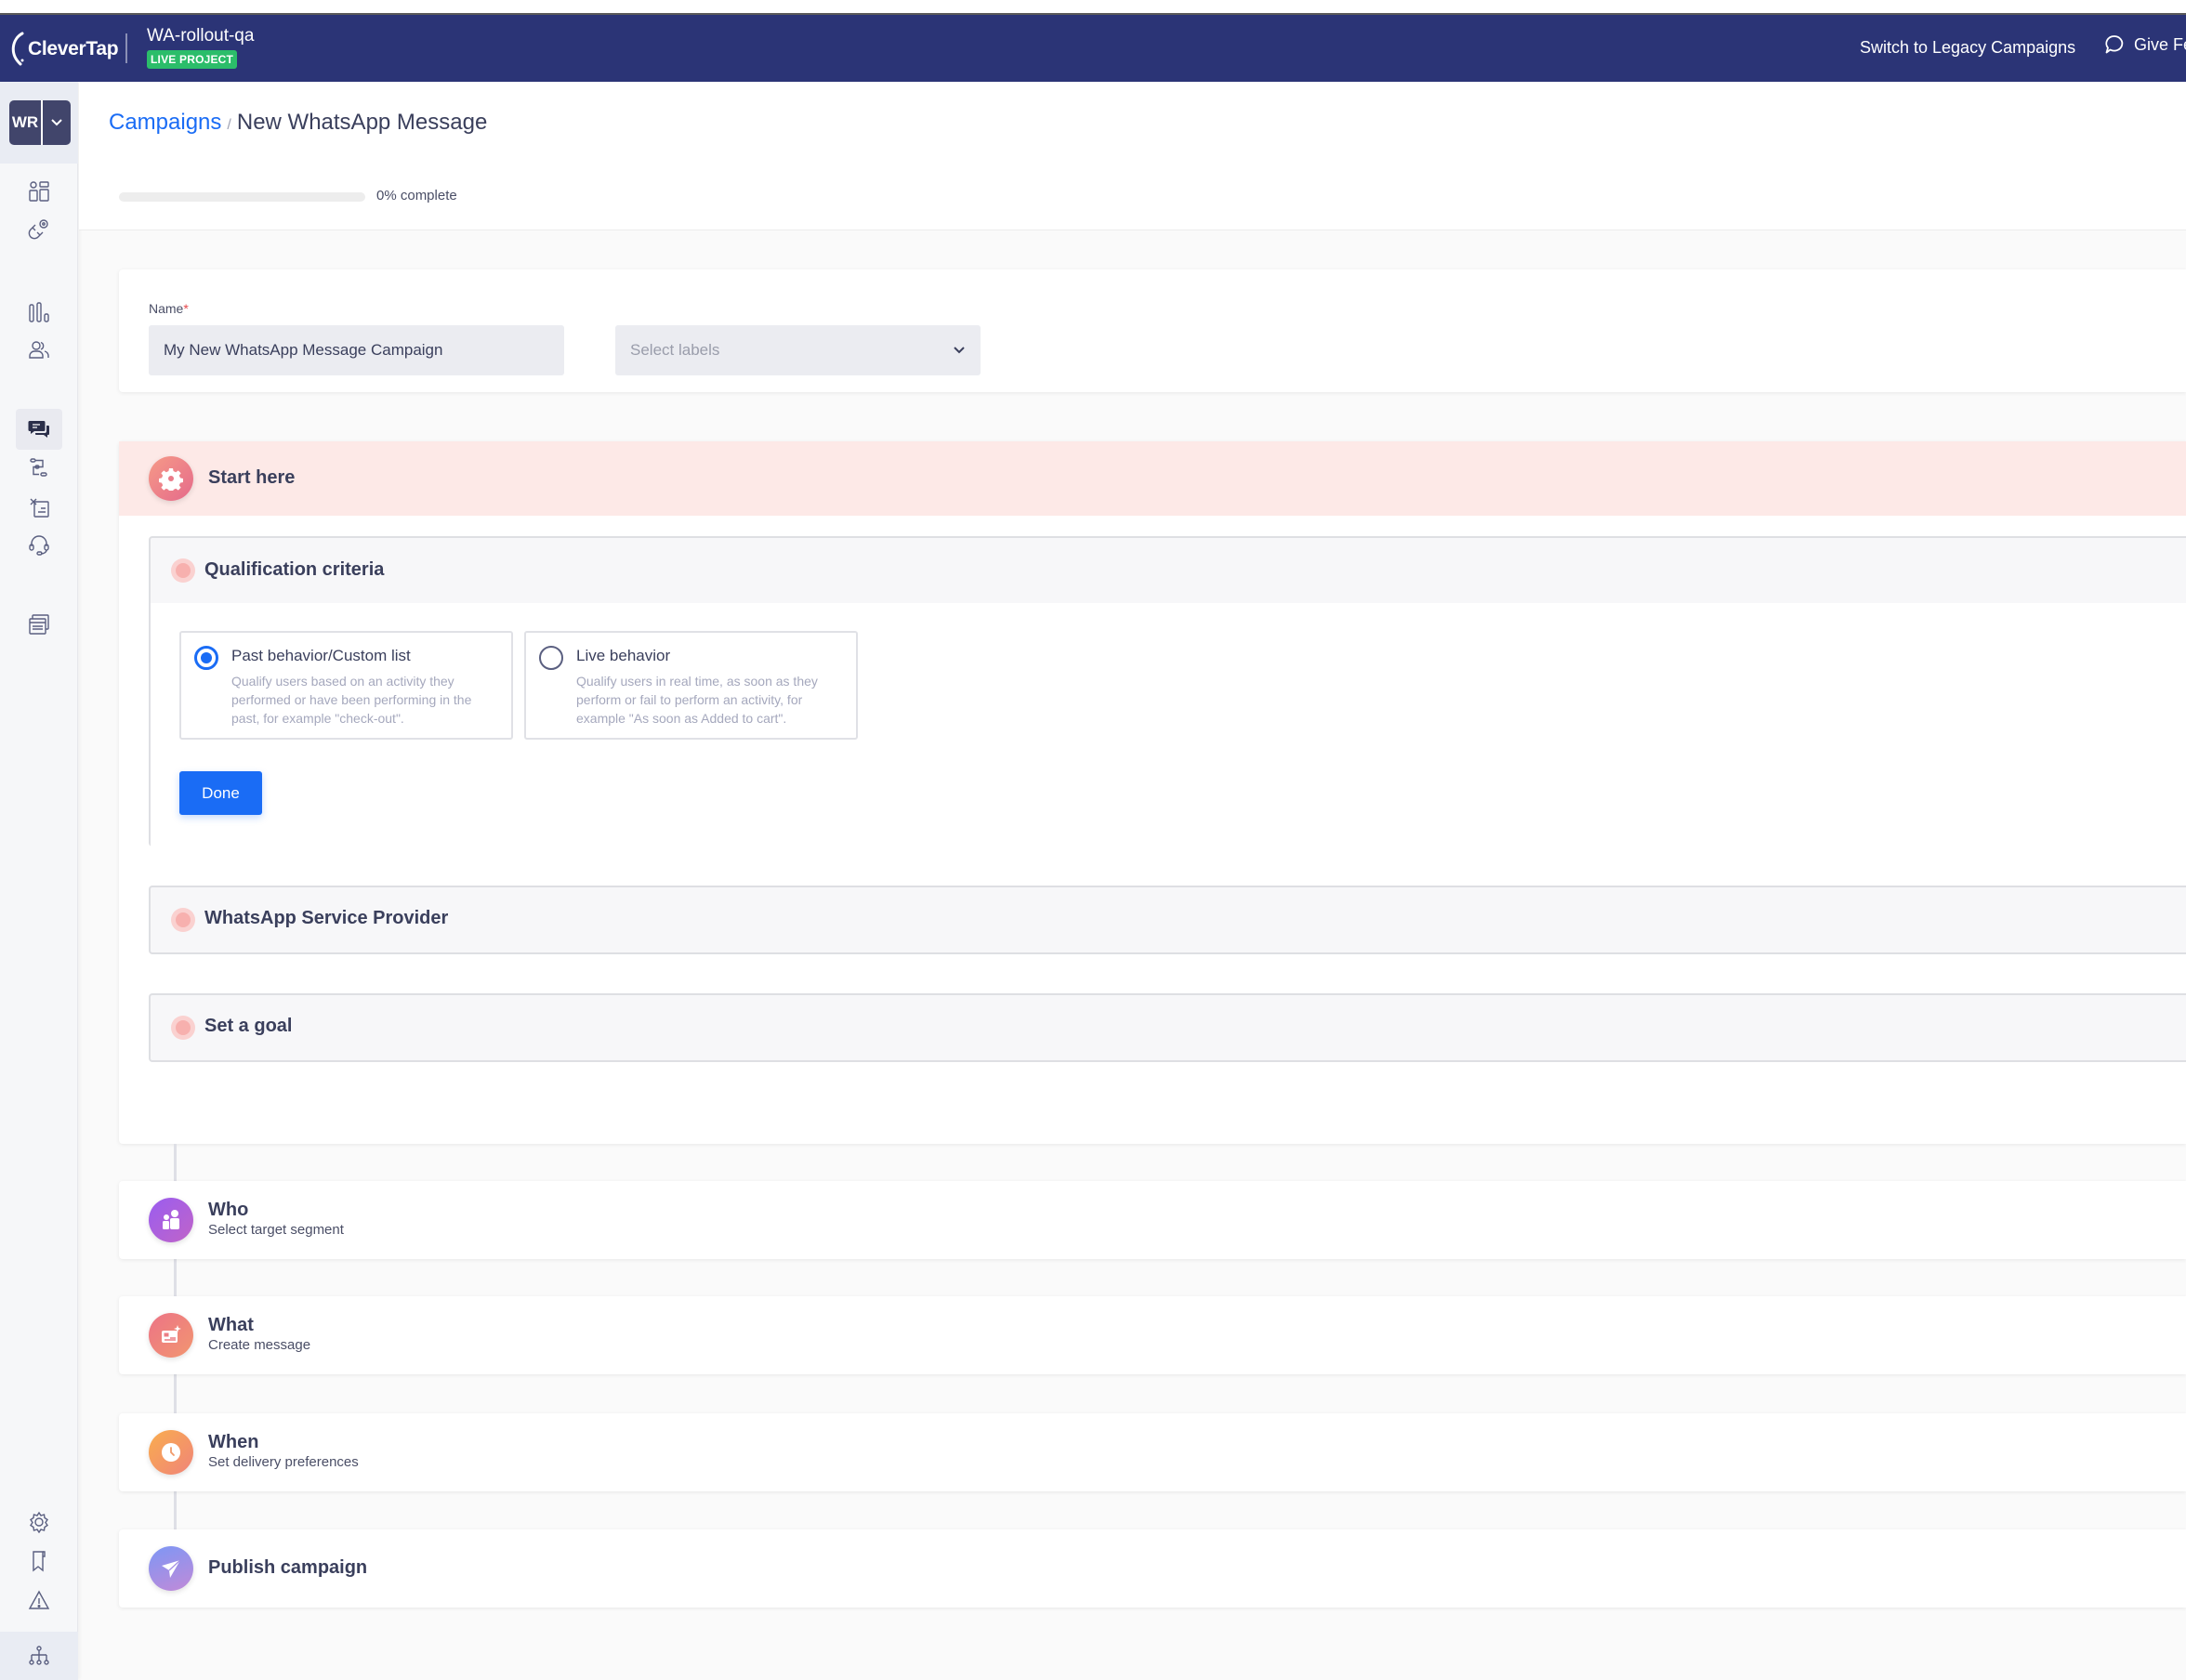 This screenshot has height=1680, width=2186. Describe the element at coordinates (171, 1568) in the screenshot. I see `paper-plane-icon` at that location.